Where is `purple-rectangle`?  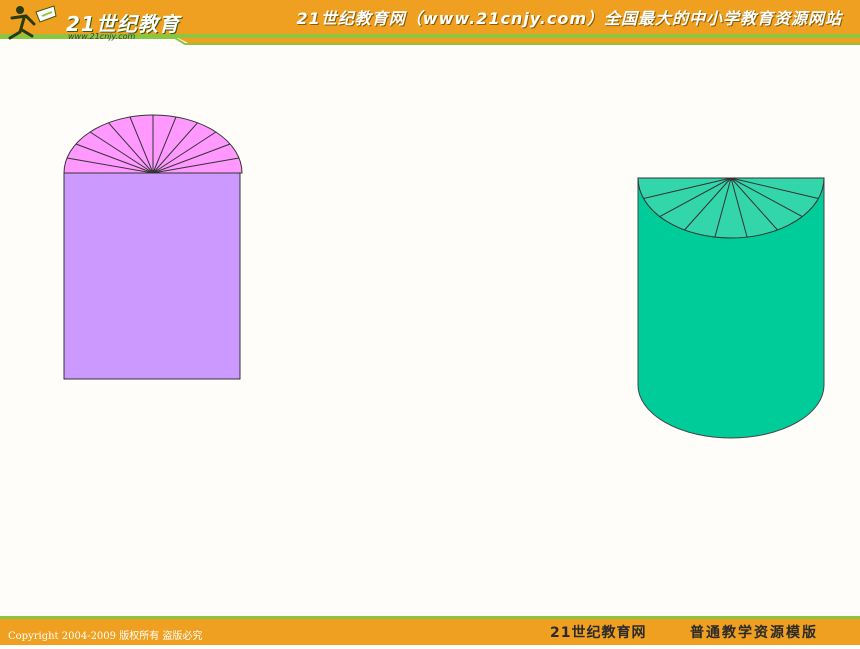
purple-rectangle is located at coordinates (152, 276).